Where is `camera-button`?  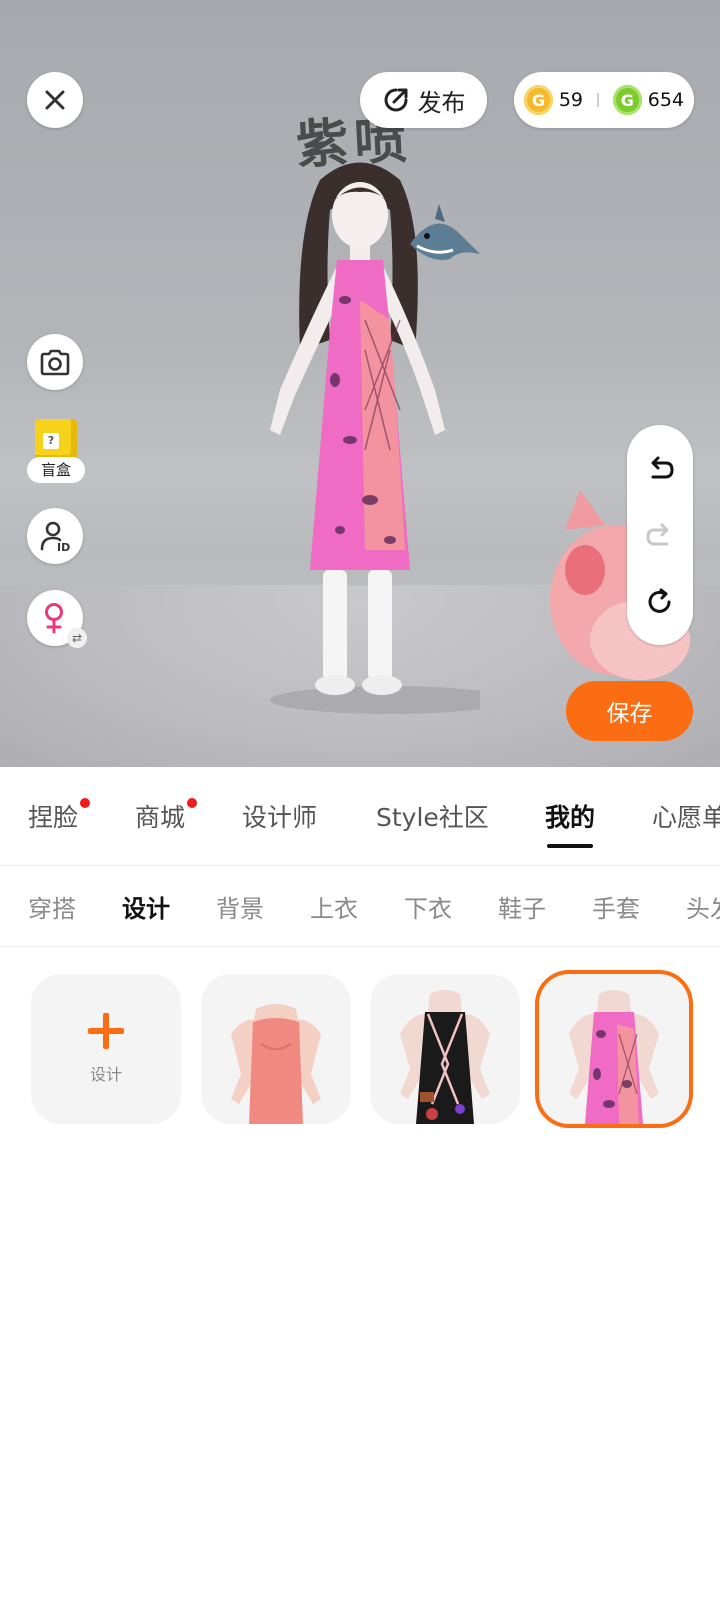
camera-button is located at coordinates (55, 362).